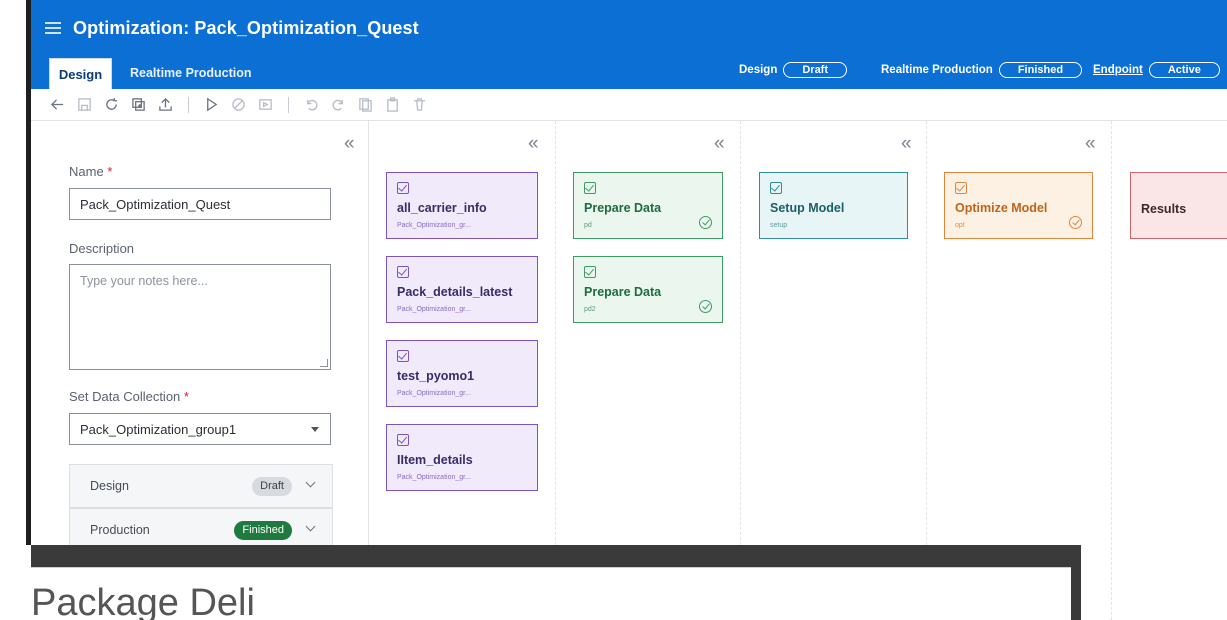  What do you see at coordinates (15, 310) in the screenshot?
I see `window-left-edge` at bounding box center [15, 310].